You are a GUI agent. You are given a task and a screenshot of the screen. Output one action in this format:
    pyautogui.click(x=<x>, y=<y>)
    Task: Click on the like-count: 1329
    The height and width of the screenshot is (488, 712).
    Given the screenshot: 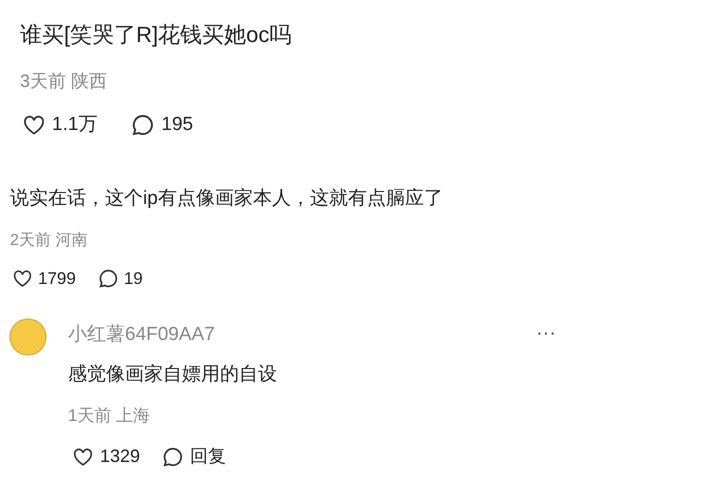 What is the action you would take?
    pyautogui.click(x=120, y=456)
    